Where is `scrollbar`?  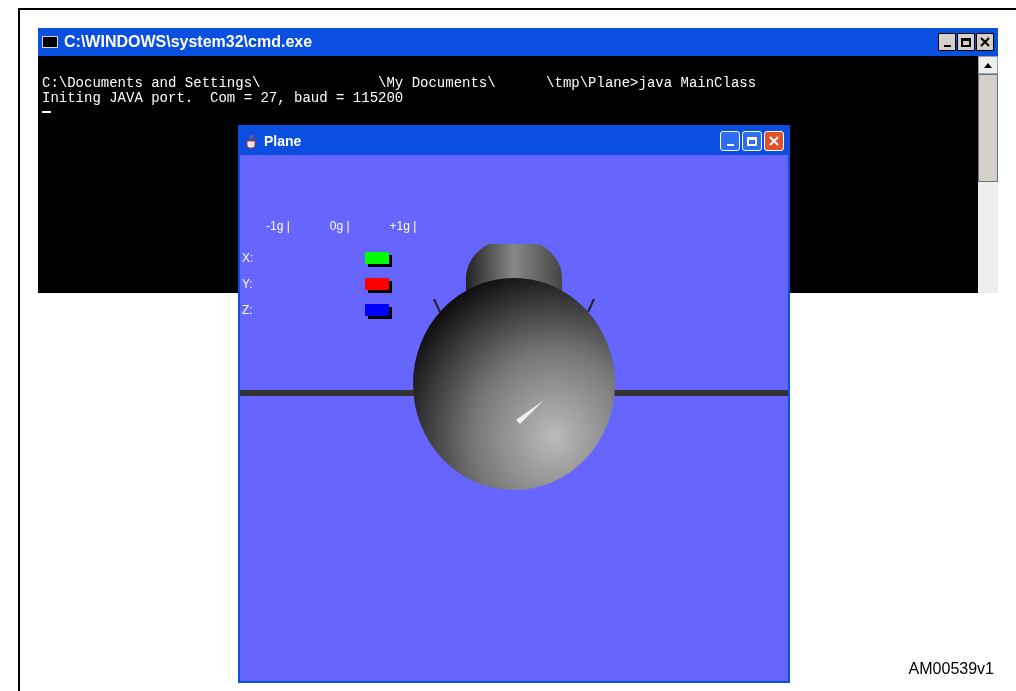 scrollbar is located at coordinates (988, 174).